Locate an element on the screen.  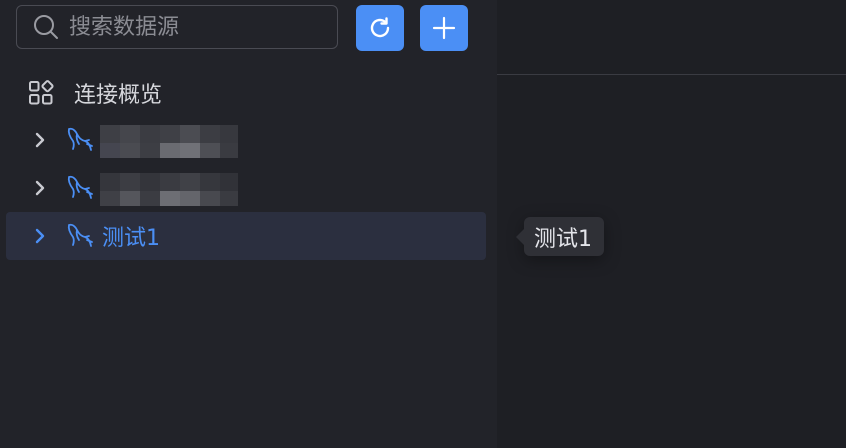
connection-overview-label: 连接概览 is located at coordinates (118, 95).